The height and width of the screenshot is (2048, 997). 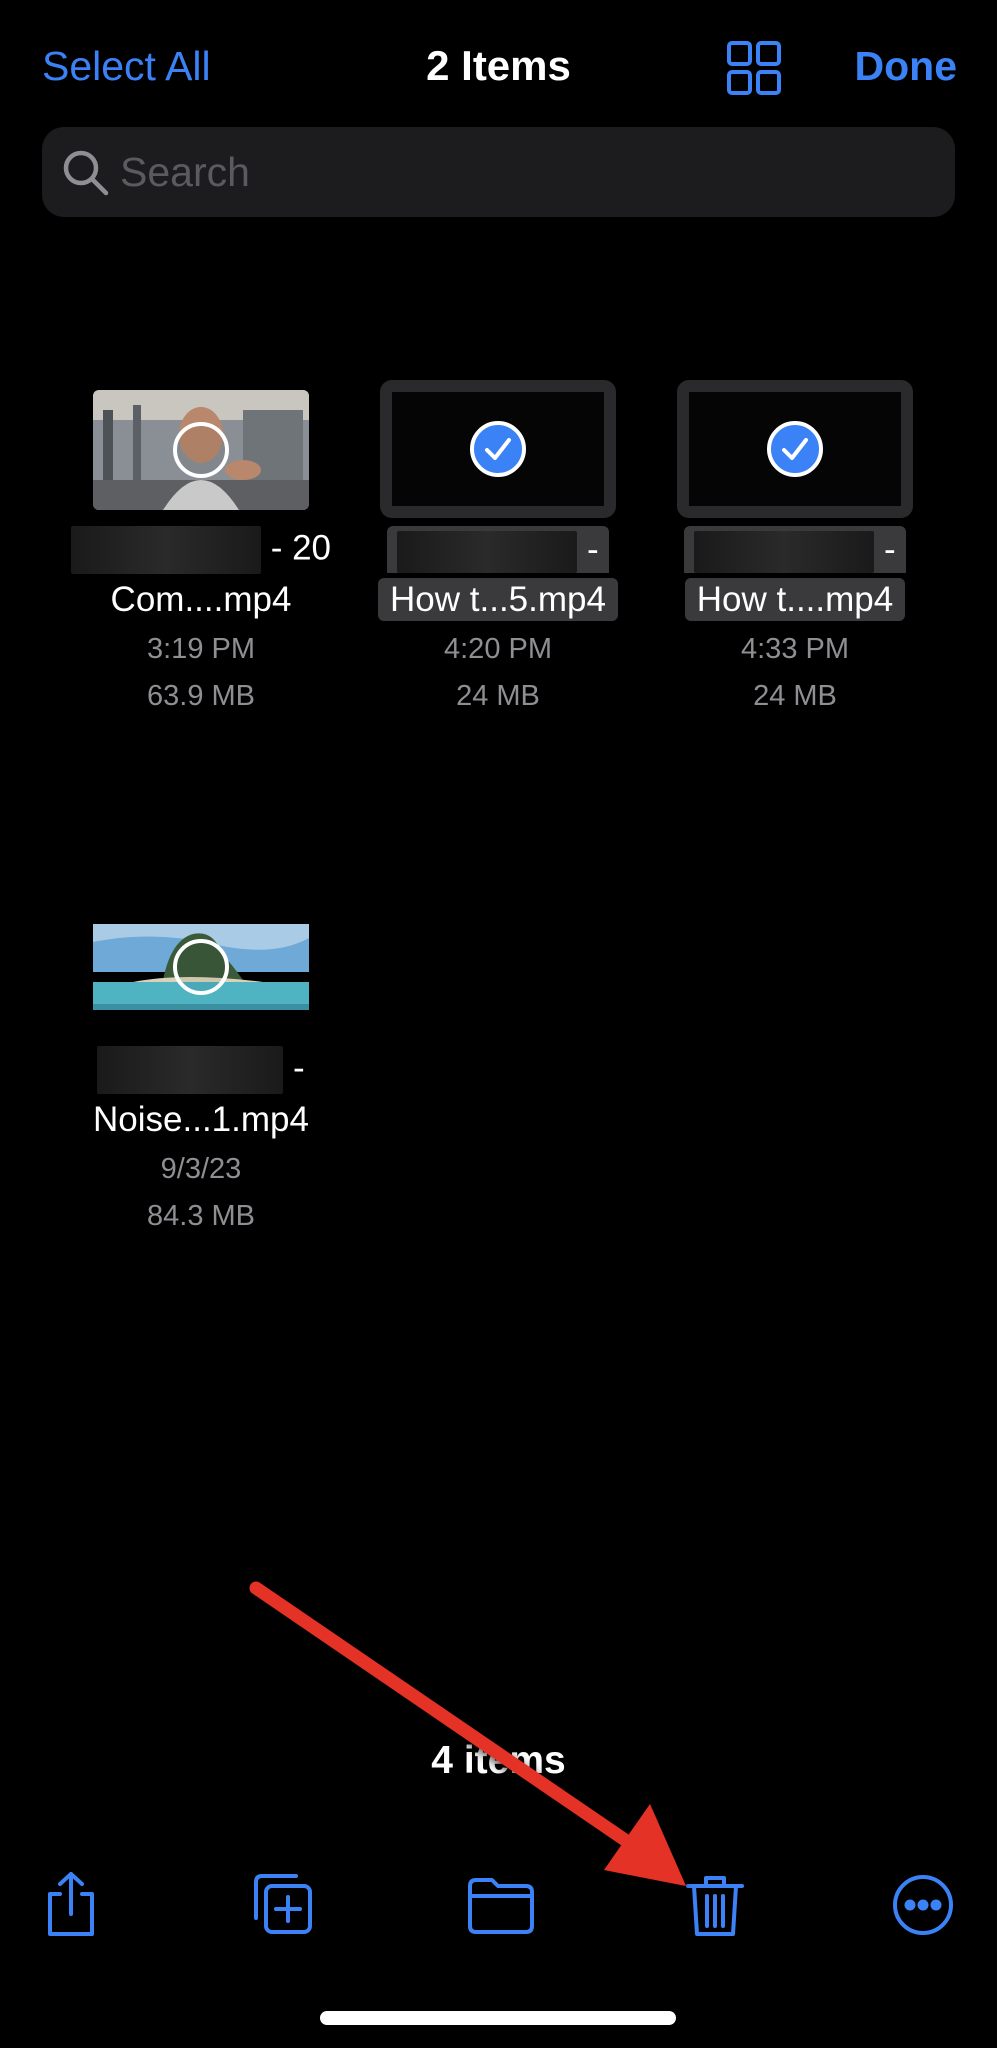 I want to click on file-name-text: How t...5.mp4, so click(x=498, y=599).